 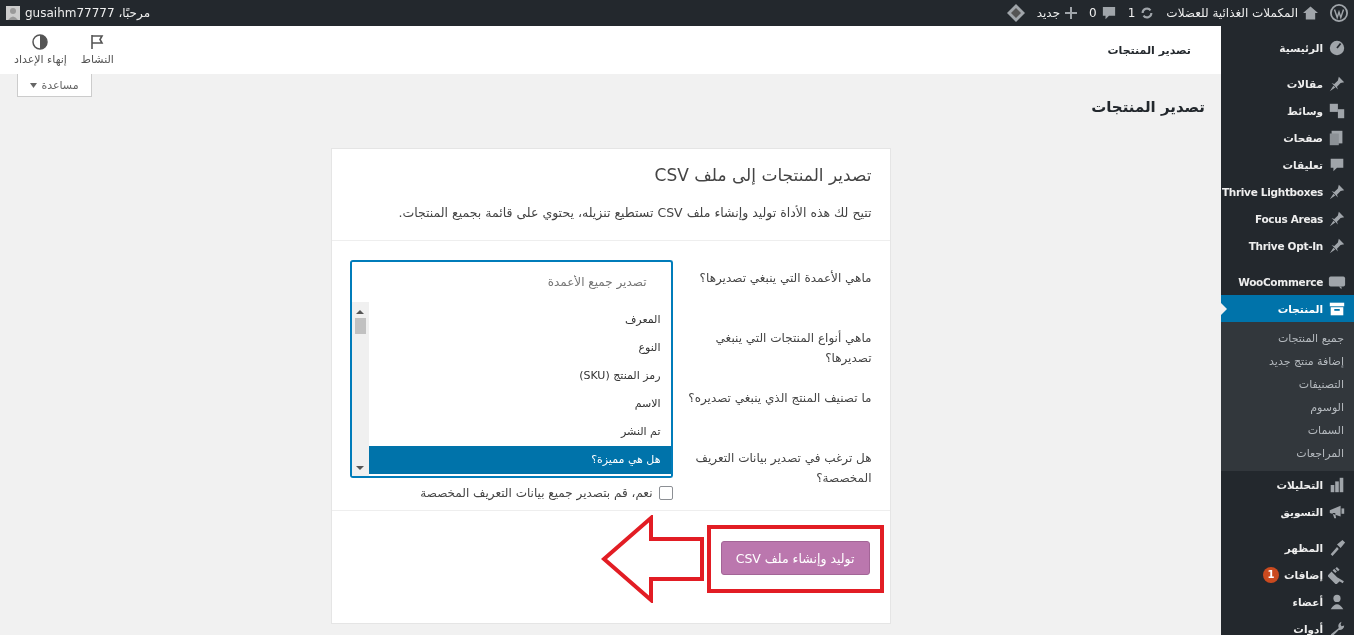 I want to click on sidebar-label: مقالات, so click(x=1304, y=83).